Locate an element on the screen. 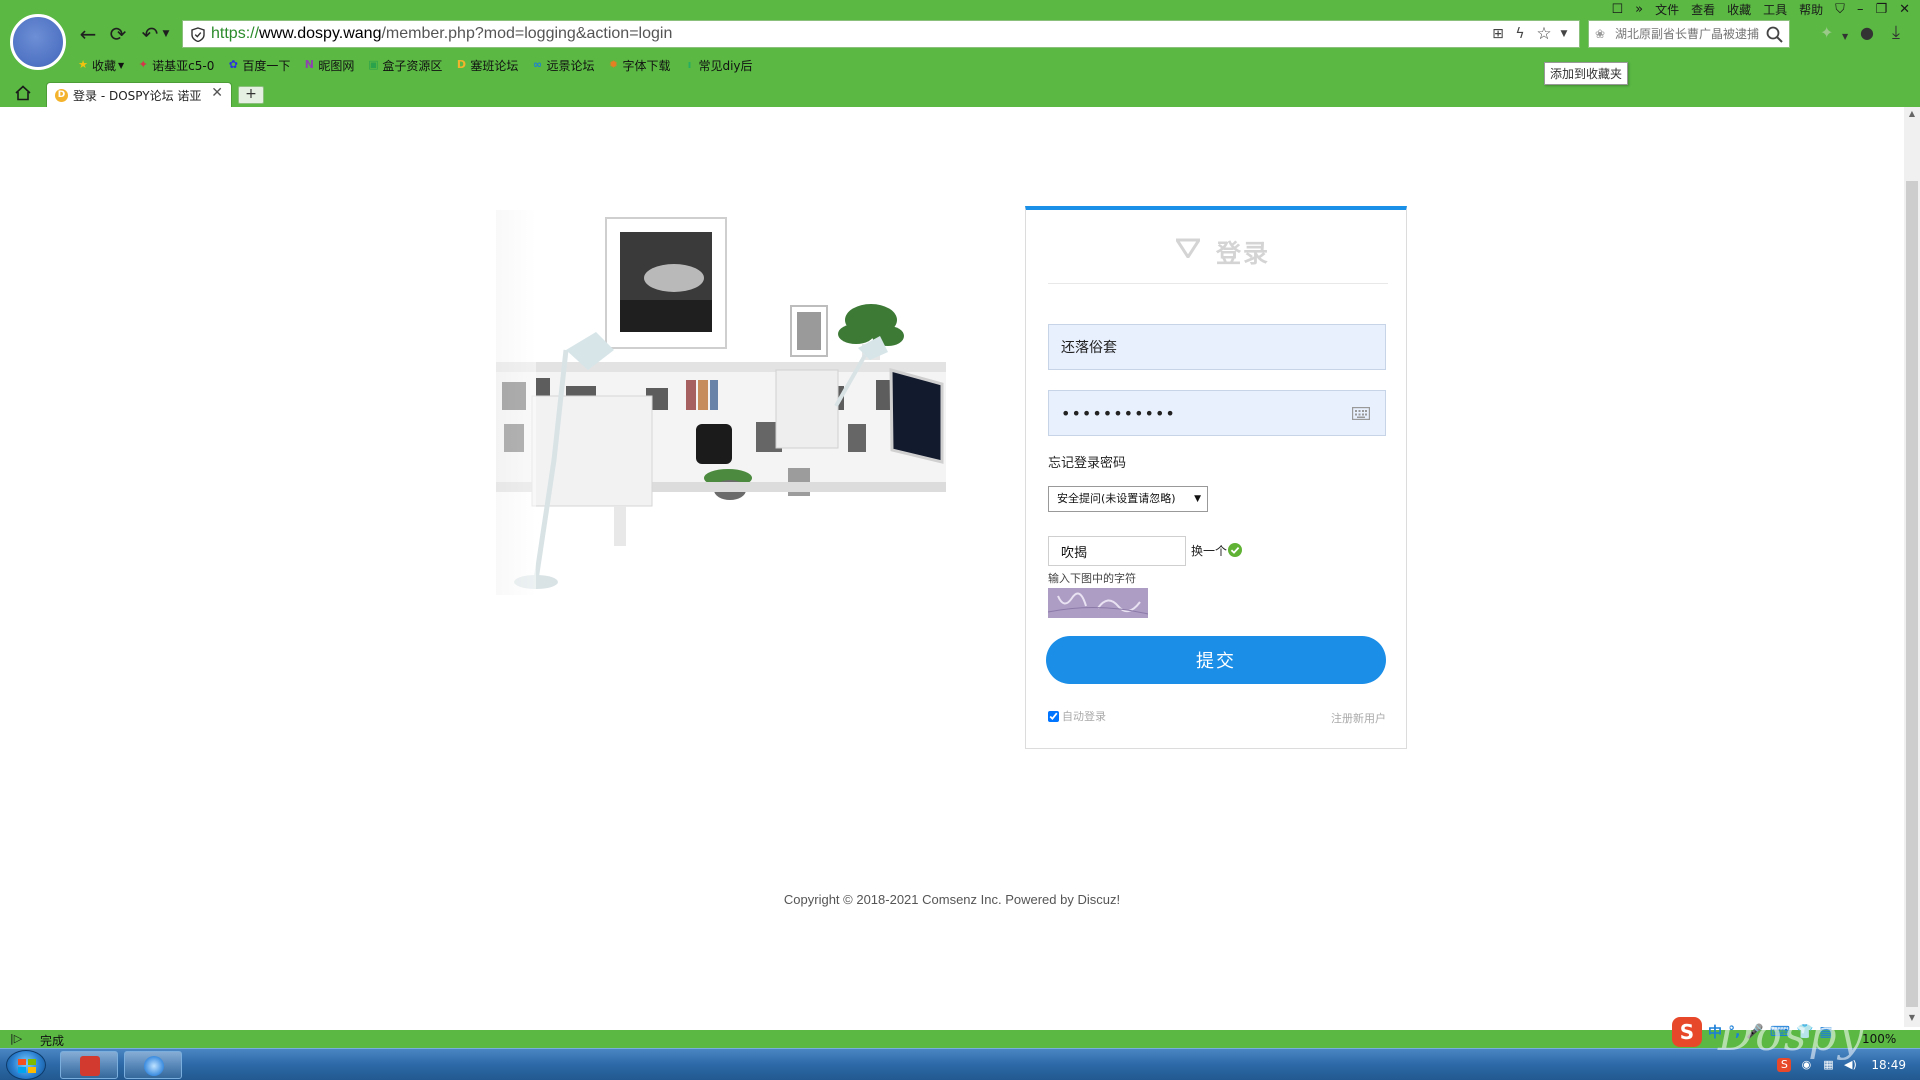 This screenshot has height=1080, width=1920. shirt-icon: ⛉ is located at coordinates (1840, 9).